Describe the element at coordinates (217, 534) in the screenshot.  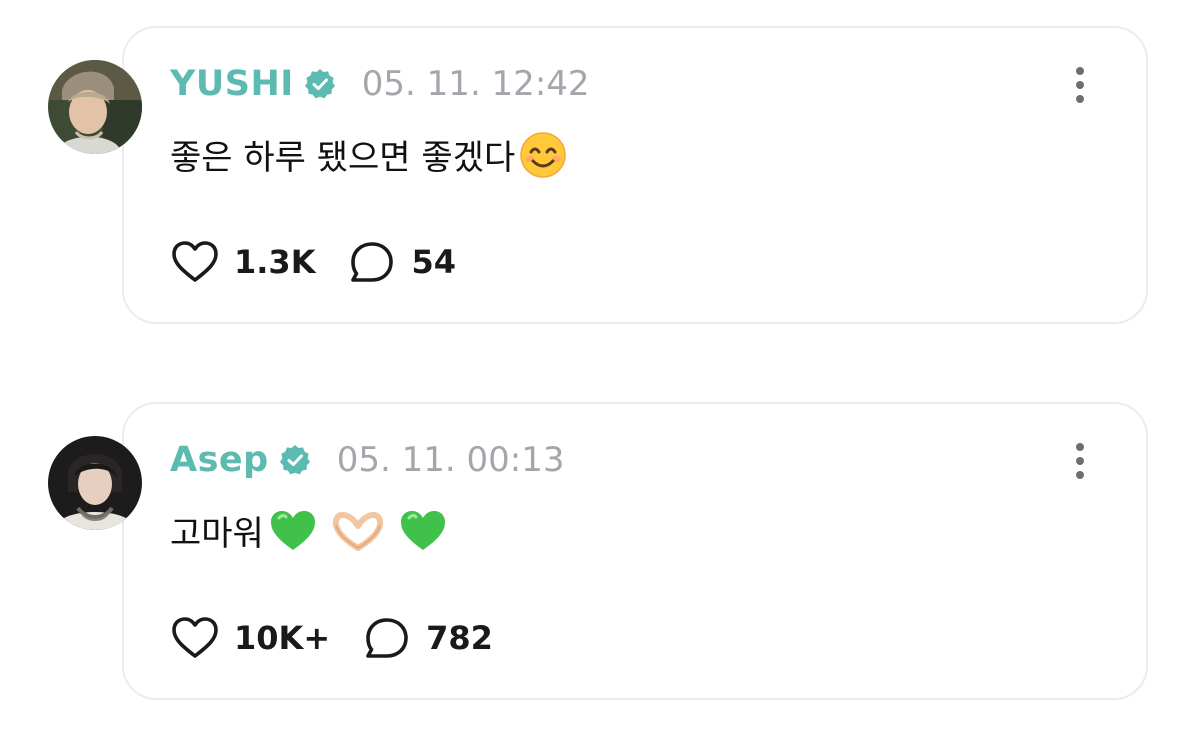
I see `post-text-content: 고마워` at that location.